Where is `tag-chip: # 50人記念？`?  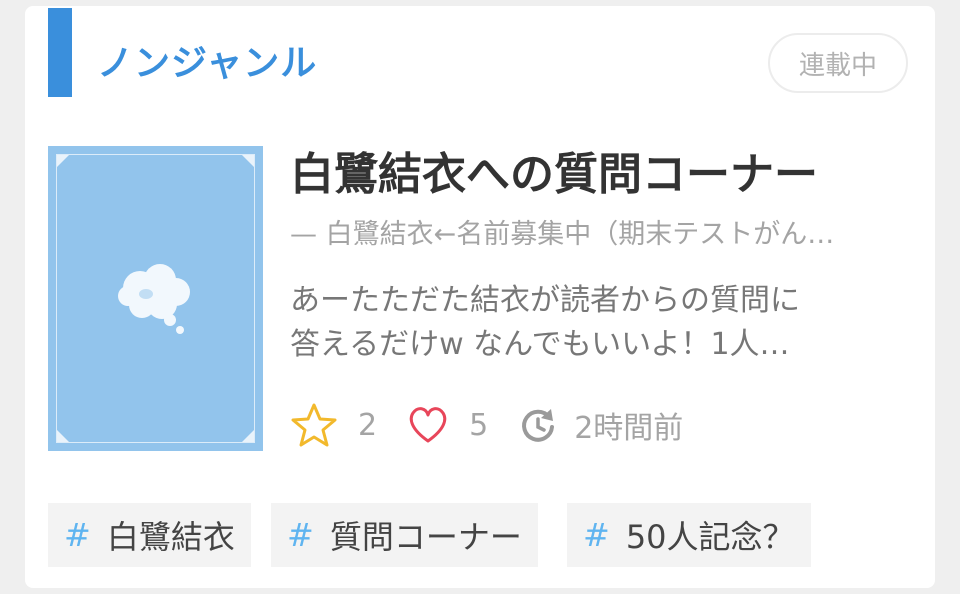
tag-chip: # 50人記念？ is located at coordinates (689, 535).